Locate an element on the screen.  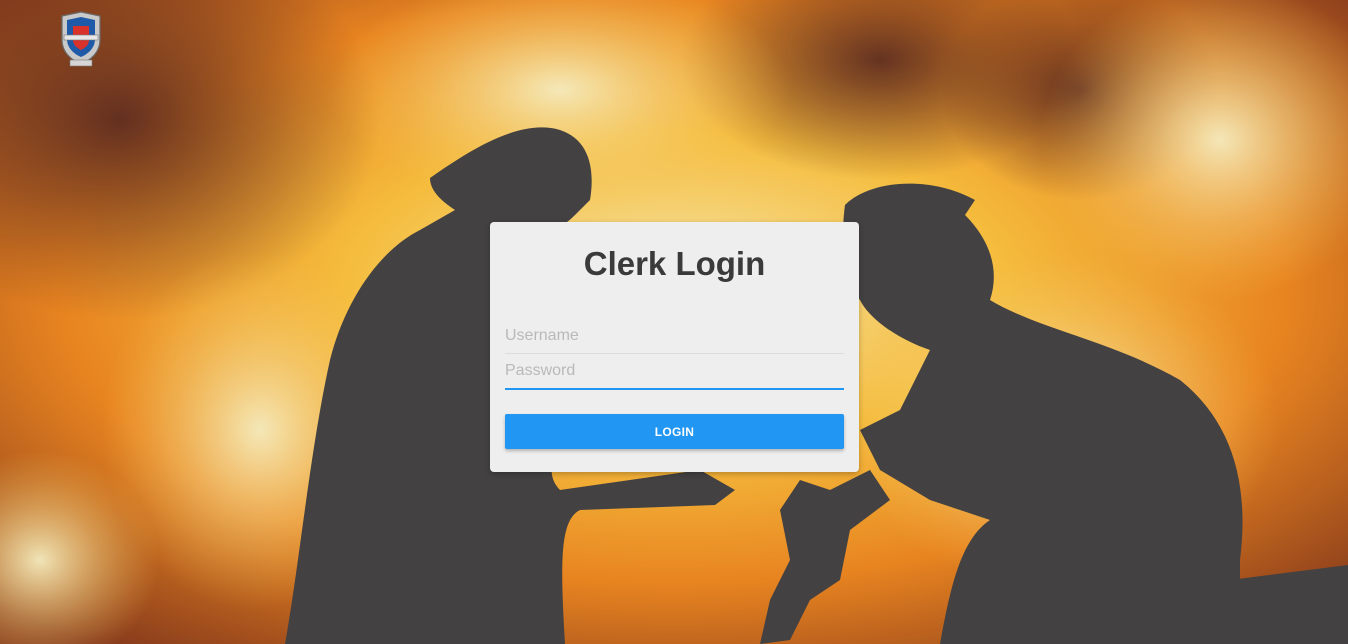
login-title: Clerk Login is located at coordinates (674, 263).